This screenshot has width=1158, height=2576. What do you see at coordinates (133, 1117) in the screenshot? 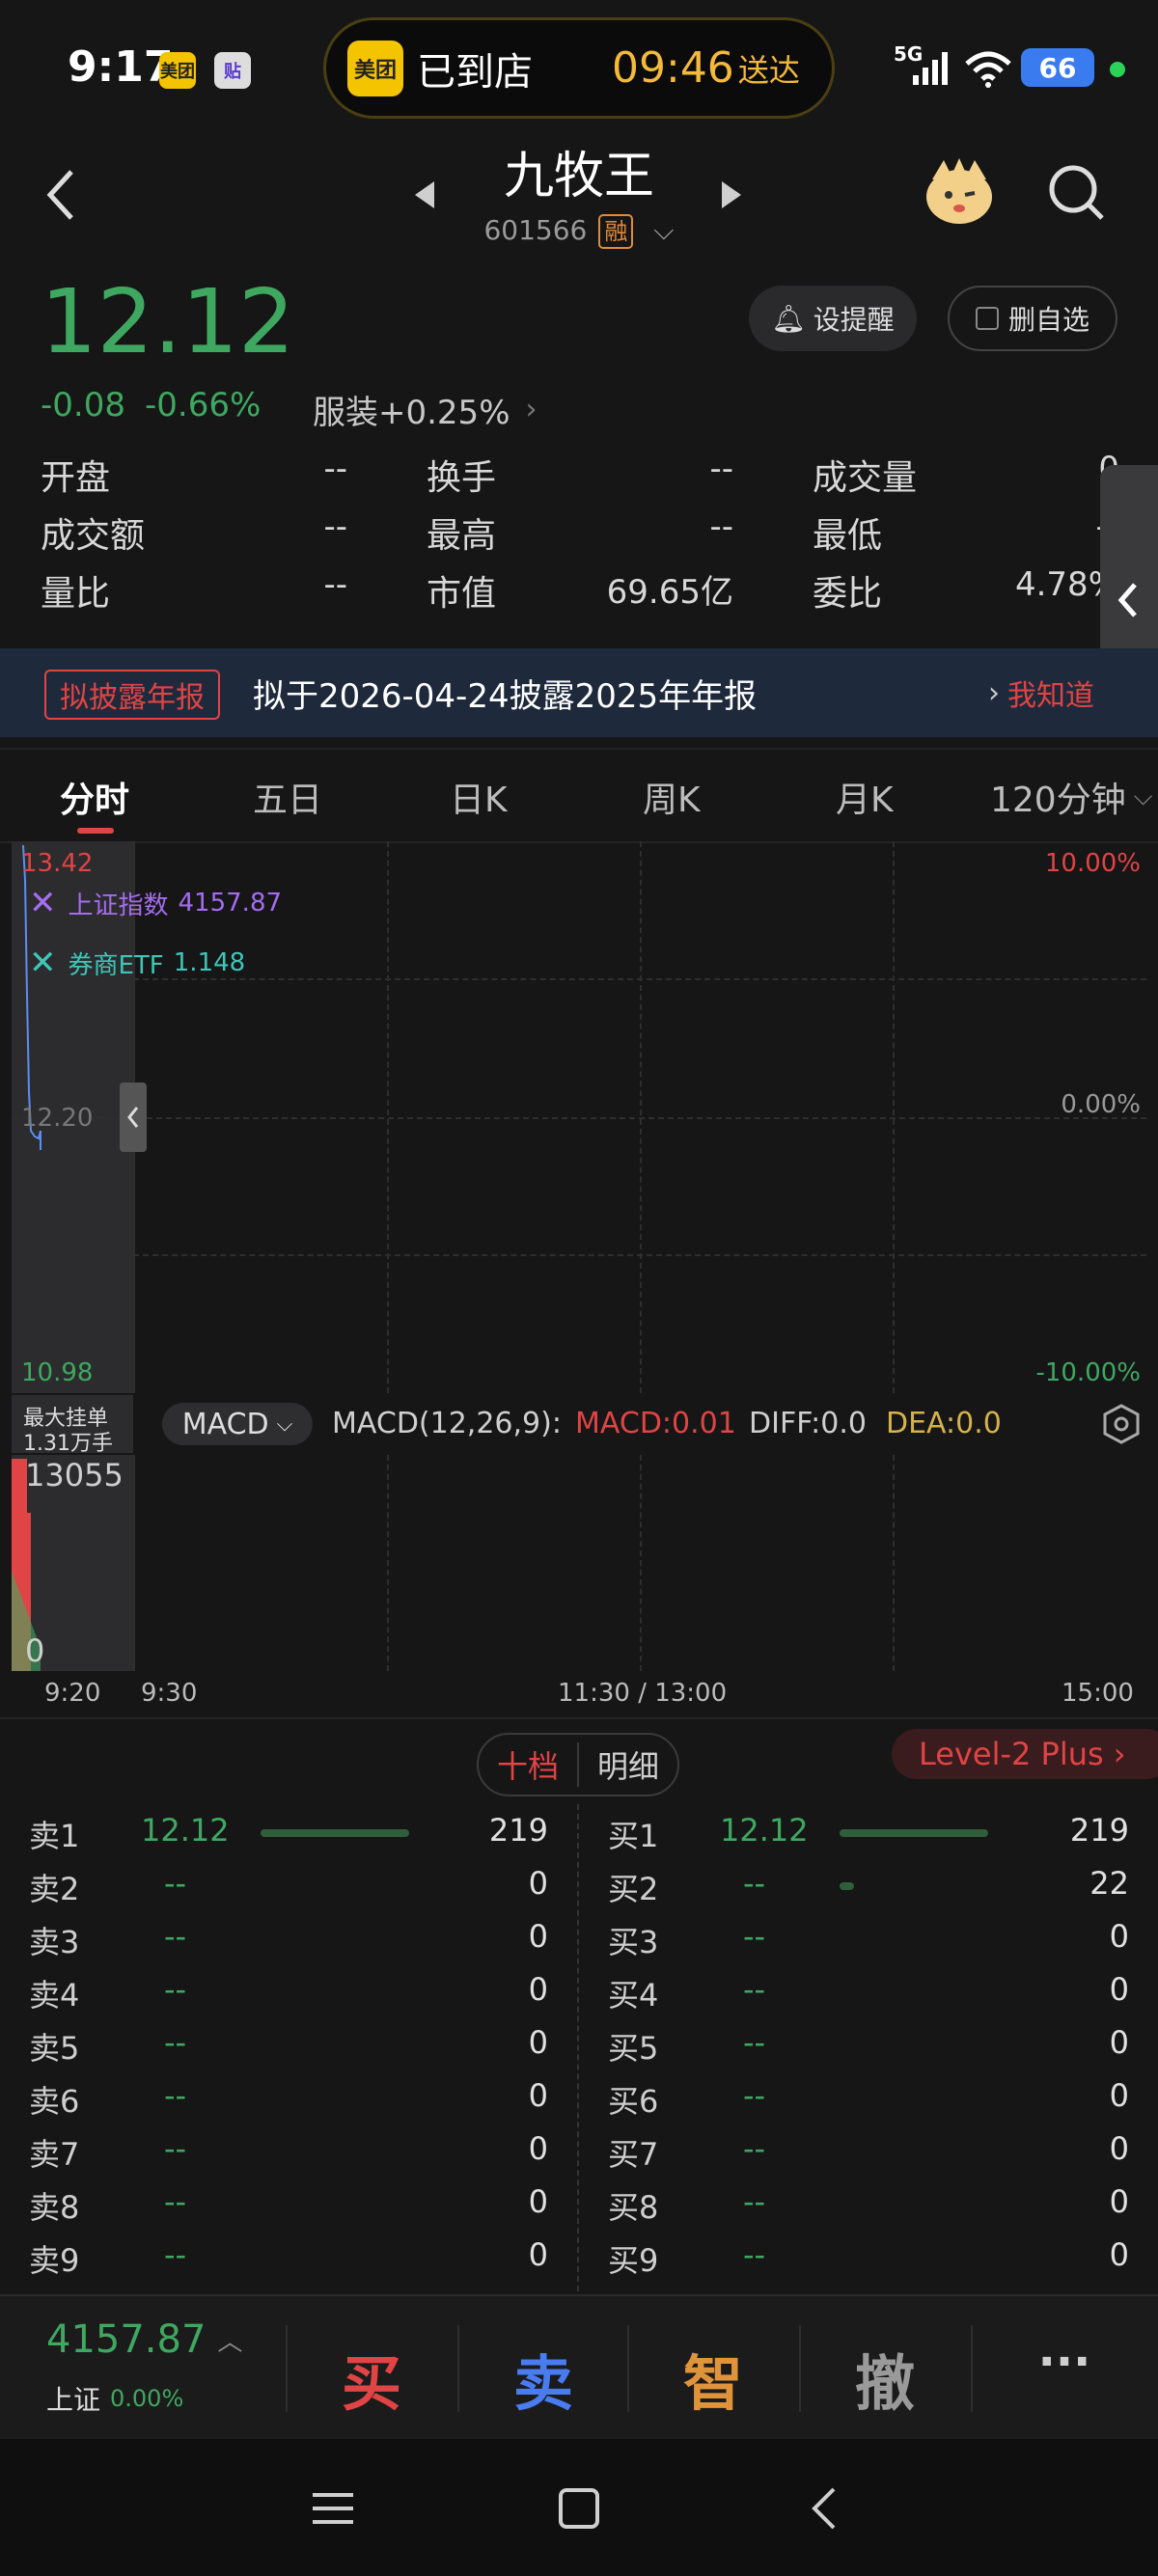
I see `collapse-auction-button` at bounding box center [133, 1117].